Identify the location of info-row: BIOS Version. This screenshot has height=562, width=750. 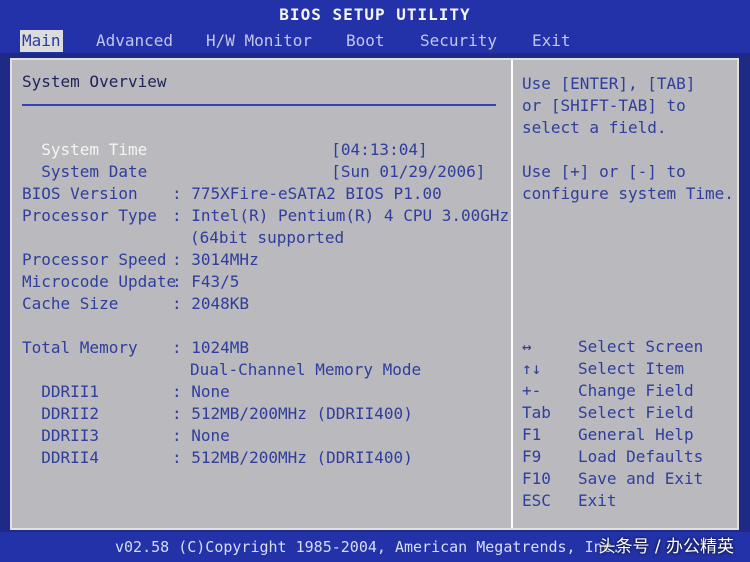
(99, 194).